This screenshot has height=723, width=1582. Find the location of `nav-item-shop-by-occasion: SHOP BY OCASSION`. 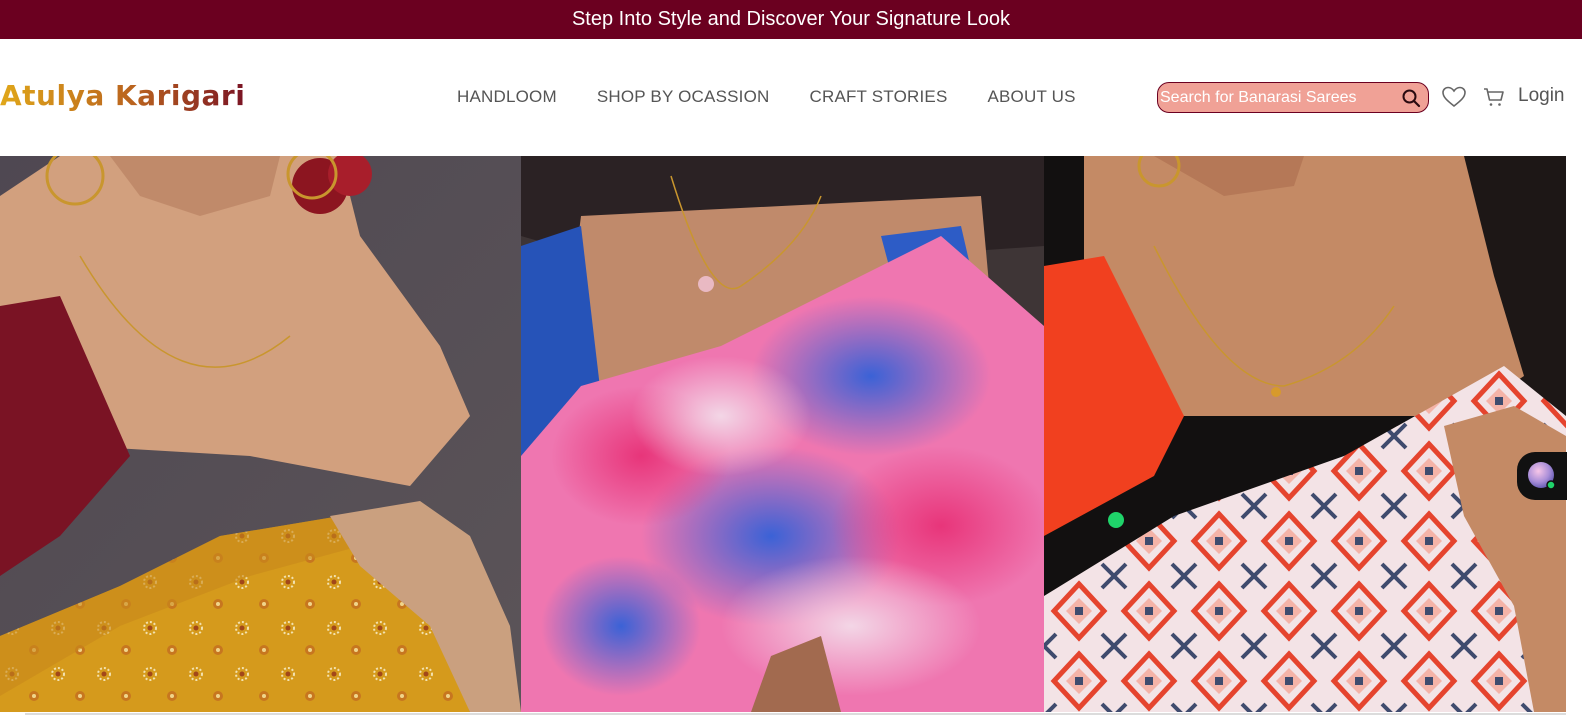

nav-item-shop-by-occasion: SHOP BY OCASSION is located at coordinates (683, 97).